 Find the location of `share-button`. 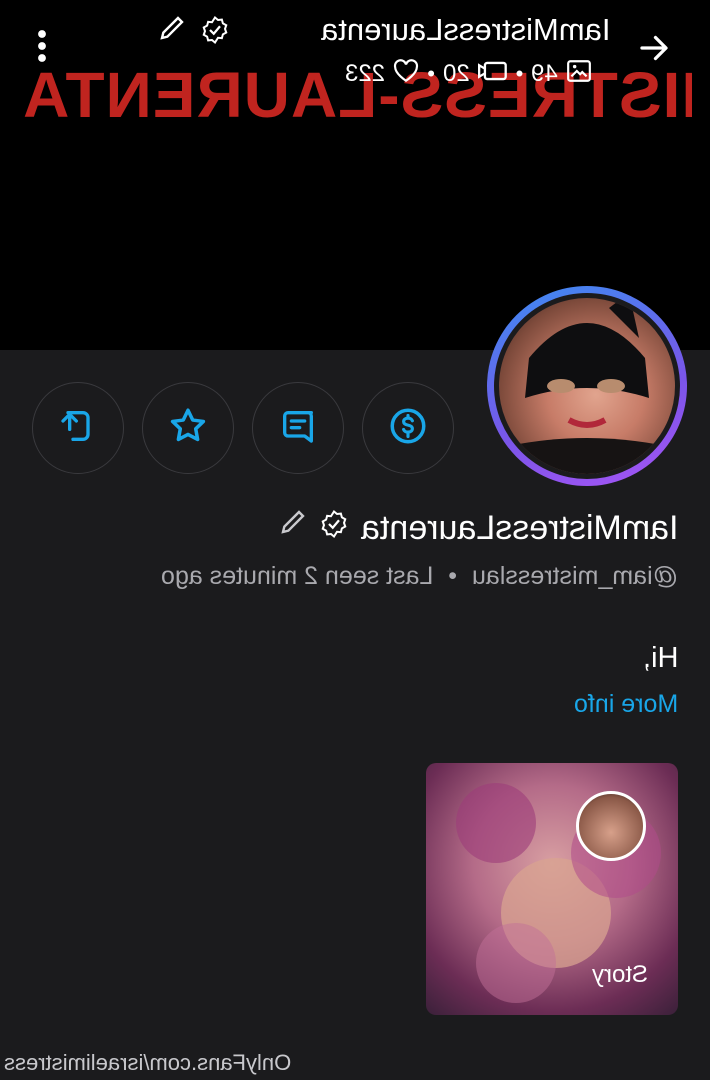

share-button is located at coordinates (78, 428).